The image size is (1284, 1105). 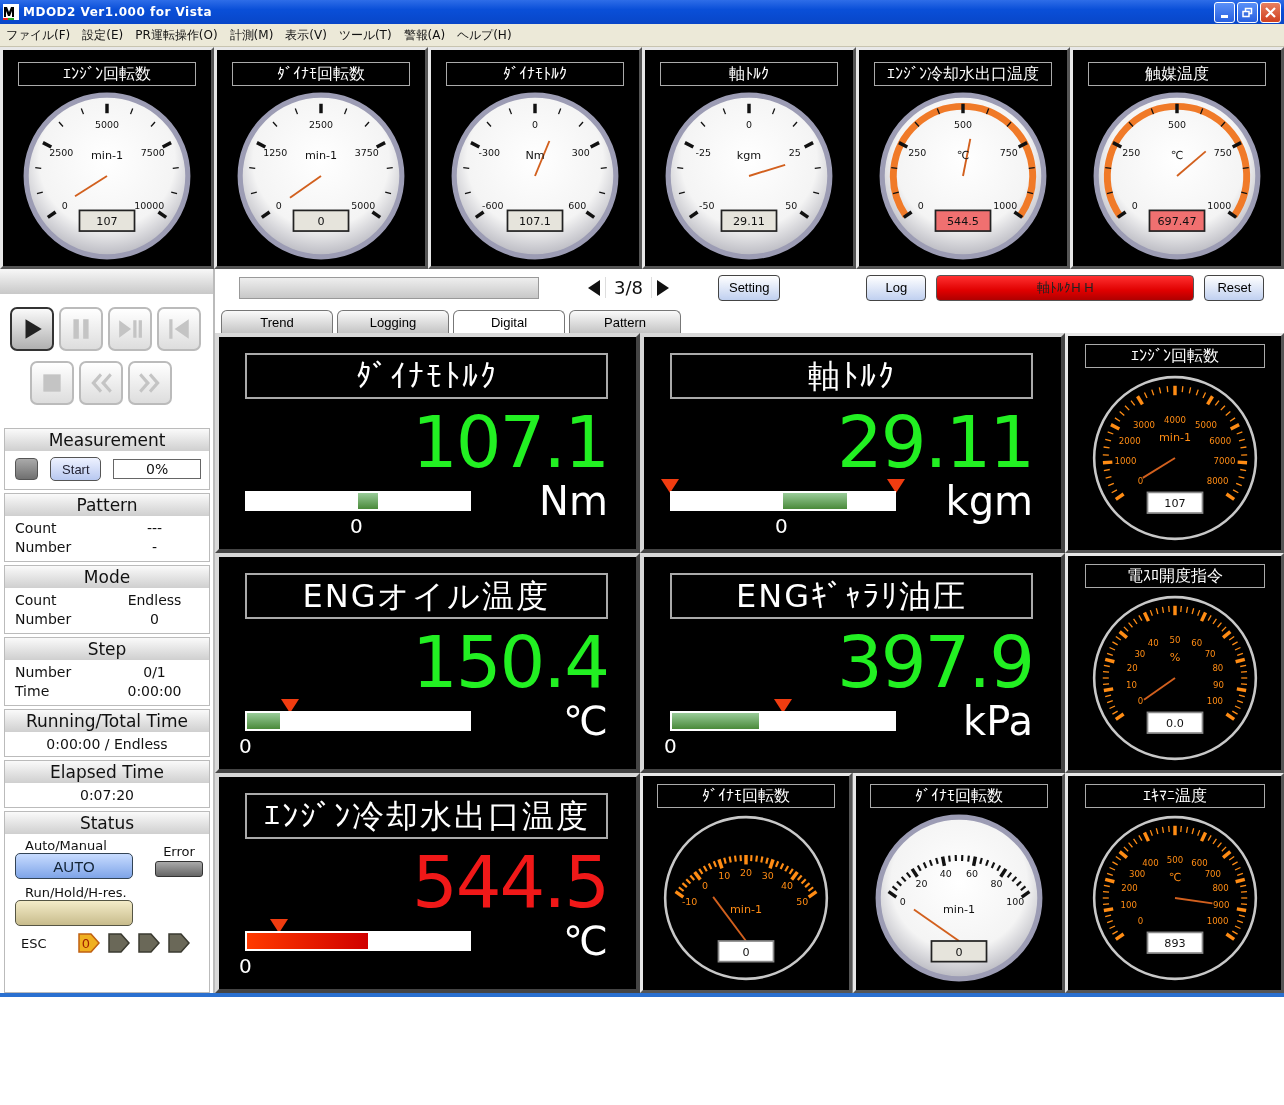 What do you see at coordinates (1132, 668) in the screenshot?
I see `scale-label: 20` at bounding box center [1132, 668].